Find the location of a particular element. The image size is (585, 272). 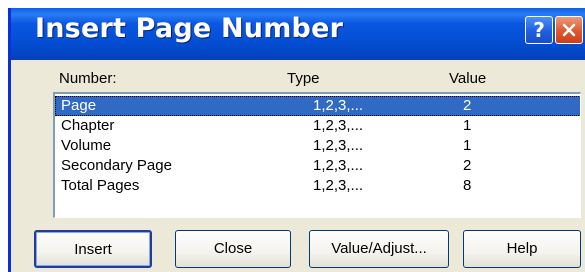

item-name: Page is located at coordinates (79, 105).